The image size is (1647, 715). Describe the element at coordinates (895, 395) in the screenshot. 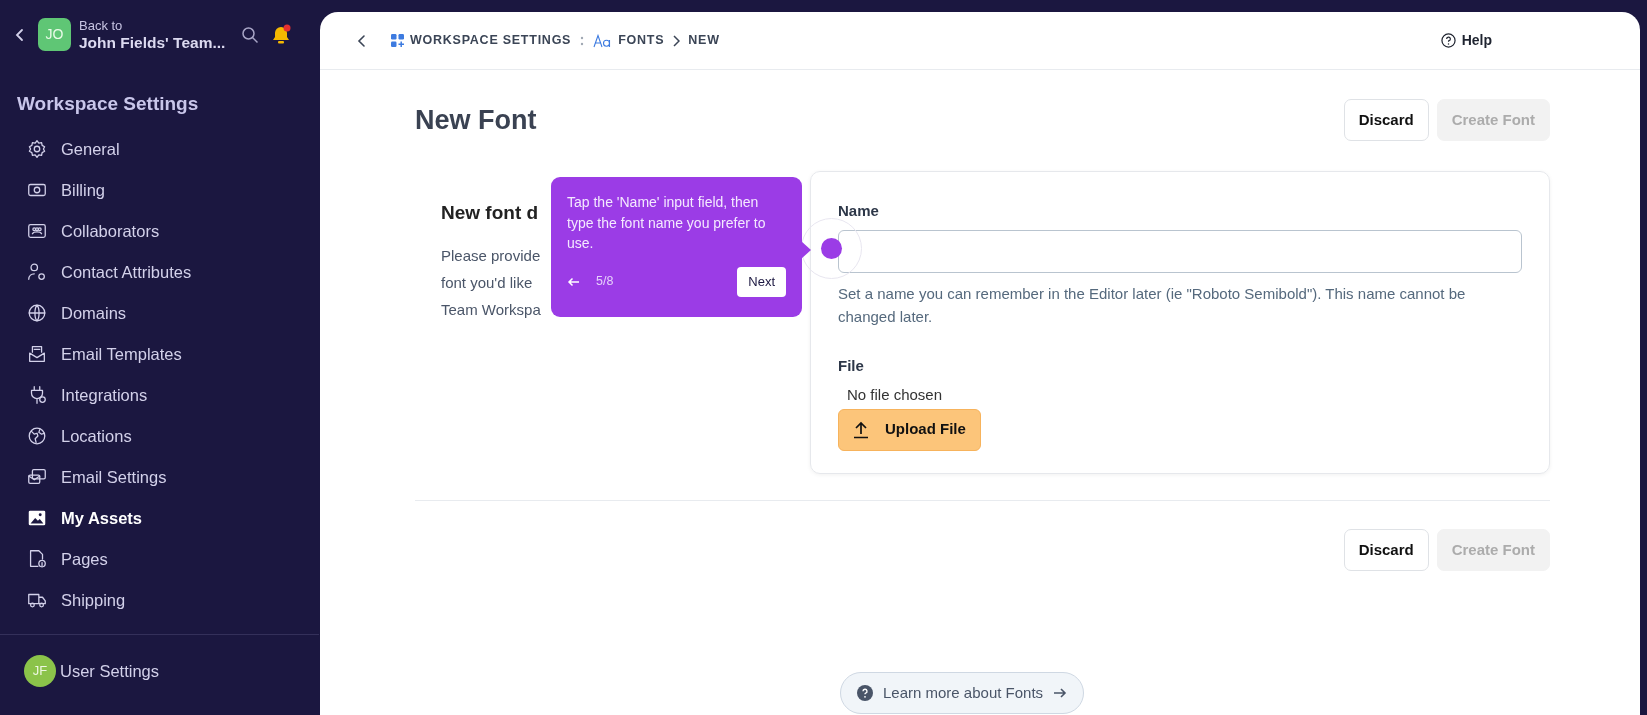

I see `file-status: No file chosen` at that location.